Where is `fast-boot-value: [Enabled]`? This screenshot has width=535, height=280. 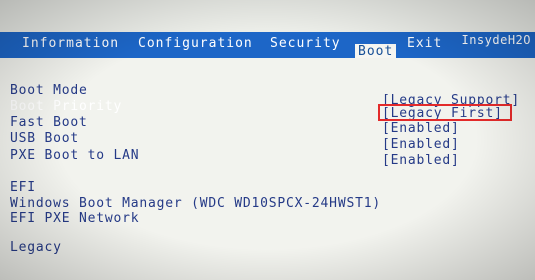
fast-boot-value: [Enabled] is located at coordinates (421, 128).